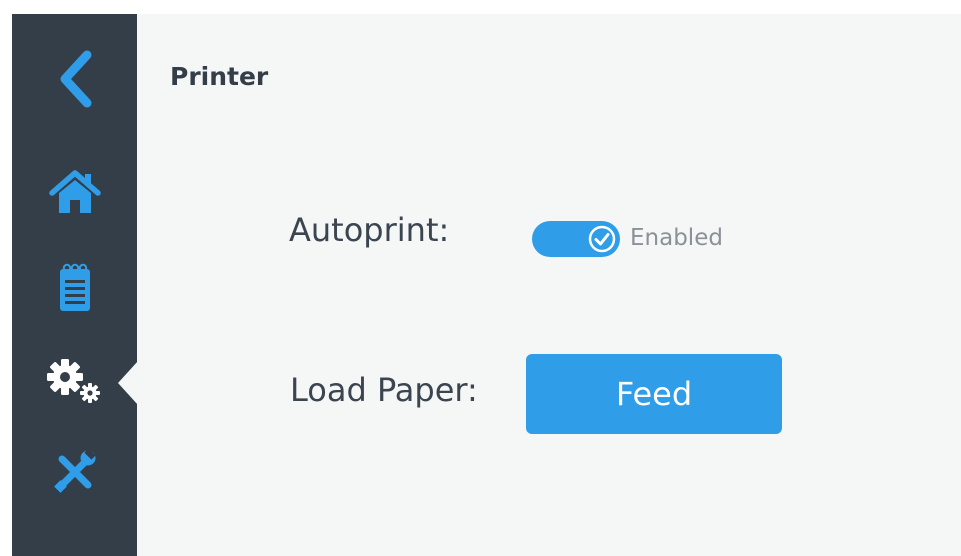 This screenshot has height=556, width=961. What do you see at coordinates (384, 390) in the screenshot?
I see `load-paper-label: Load Paper:` at bounding box center [384, 390].